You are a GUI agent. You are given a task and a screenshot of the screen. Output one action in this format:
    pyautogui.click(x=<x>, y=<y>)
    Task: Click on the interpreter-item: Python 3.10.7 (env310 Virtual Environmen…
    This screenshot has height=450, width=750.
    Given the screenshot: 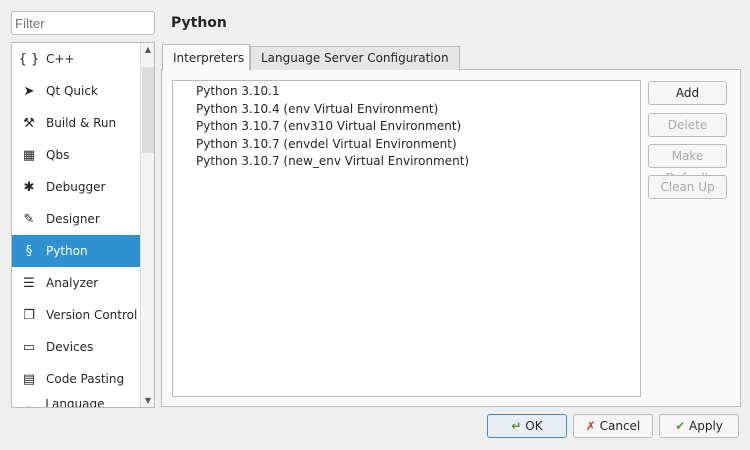 What is the action you would take?
    pyautogui.click(x=418, y=127)
    